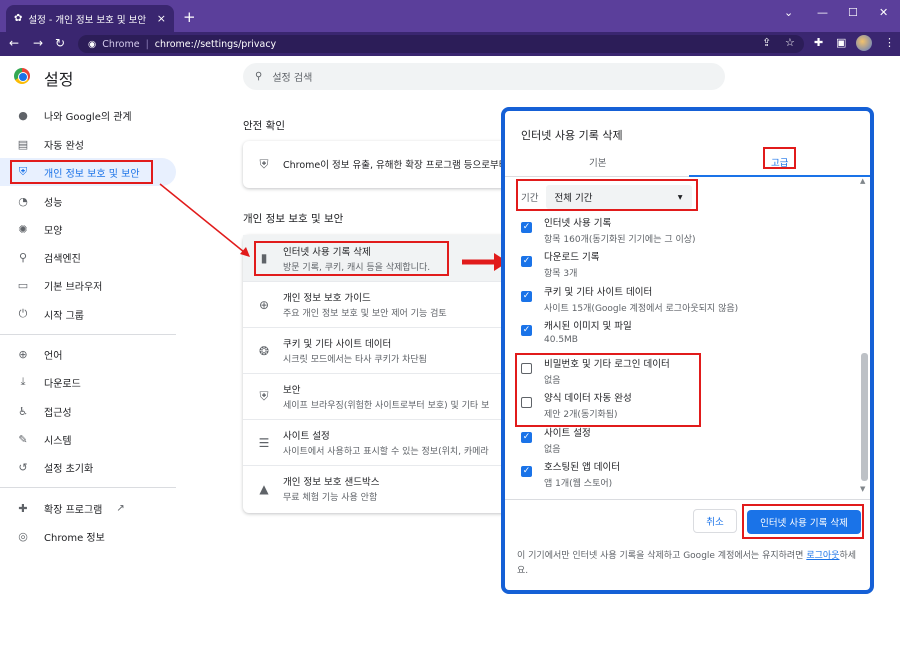  I want to click on sidebar-item-you-and-google: ● 나와 Google의 관계, so click(88, 115).